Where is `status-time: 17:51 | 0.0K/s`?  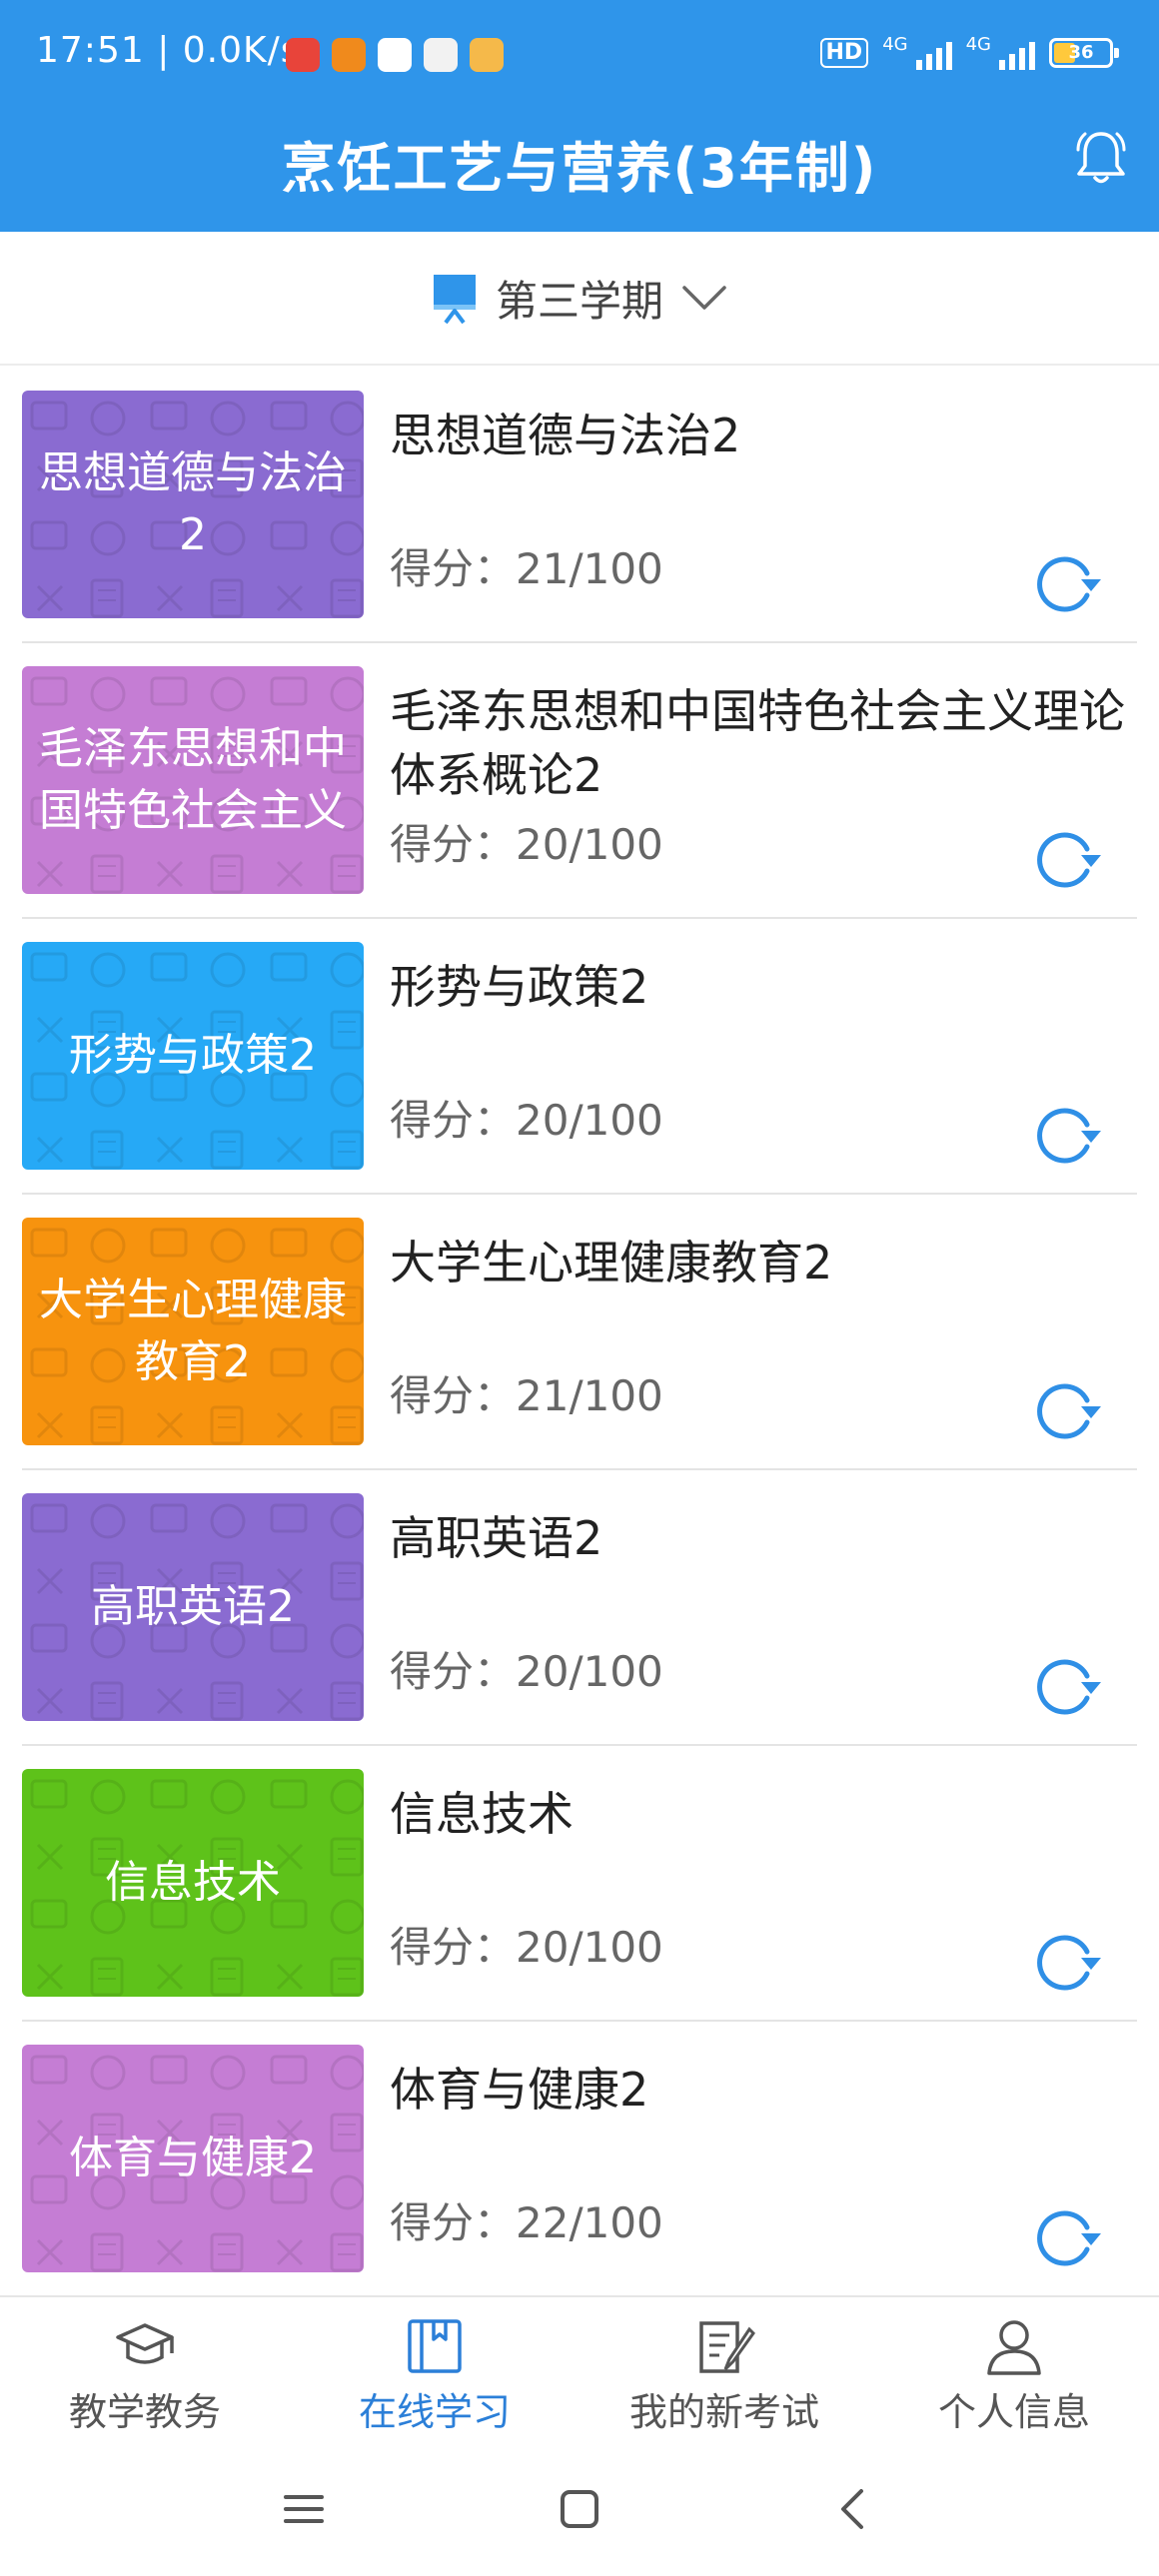 status-time: 17:51 | 0.0K/s is located at coordinates (169, 51).